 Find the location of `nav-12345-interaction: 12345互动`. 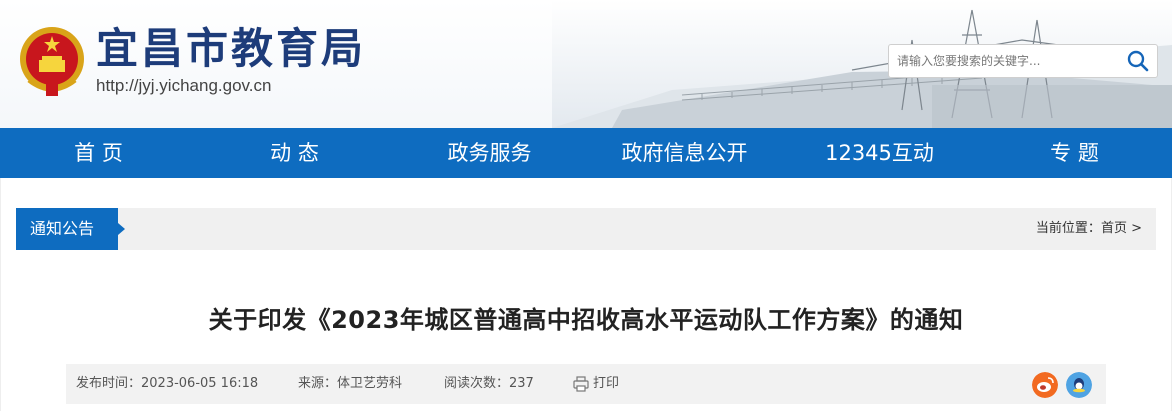

nav-12345-interaction: 12345互动 is located at coordinates (879, 153).